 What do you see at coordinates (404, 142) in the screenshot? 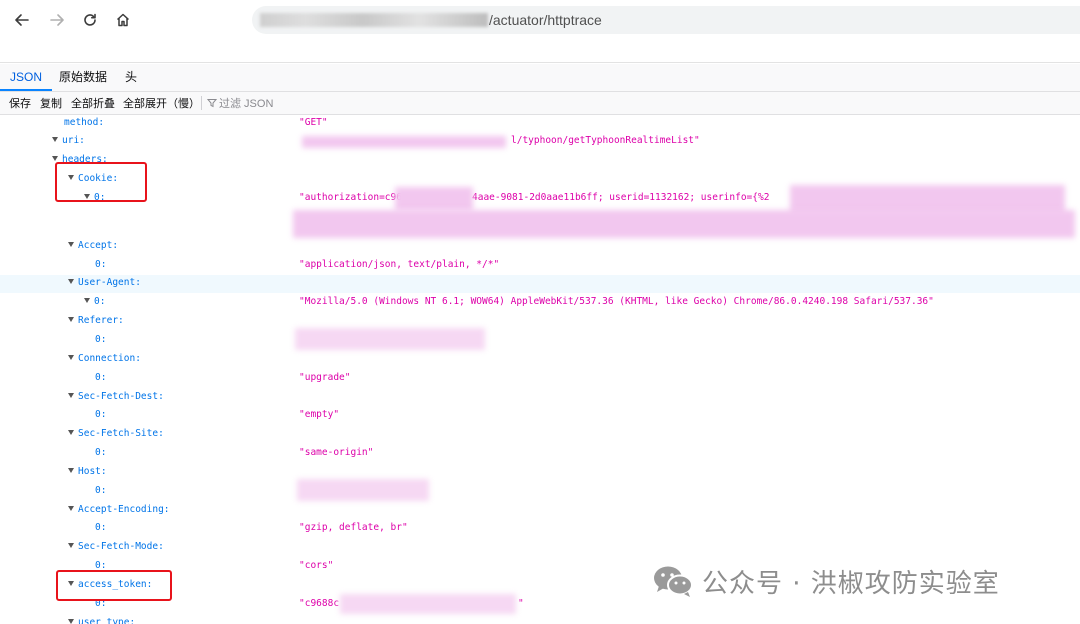
I see `redacted-uri-prefix` at bounding box center [404, 142].